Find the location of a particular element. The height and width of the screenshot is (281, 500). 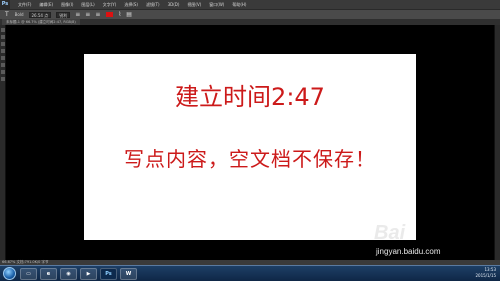

canvas-title-text: 建立时间2:47 is located at coordinates (250, 97).